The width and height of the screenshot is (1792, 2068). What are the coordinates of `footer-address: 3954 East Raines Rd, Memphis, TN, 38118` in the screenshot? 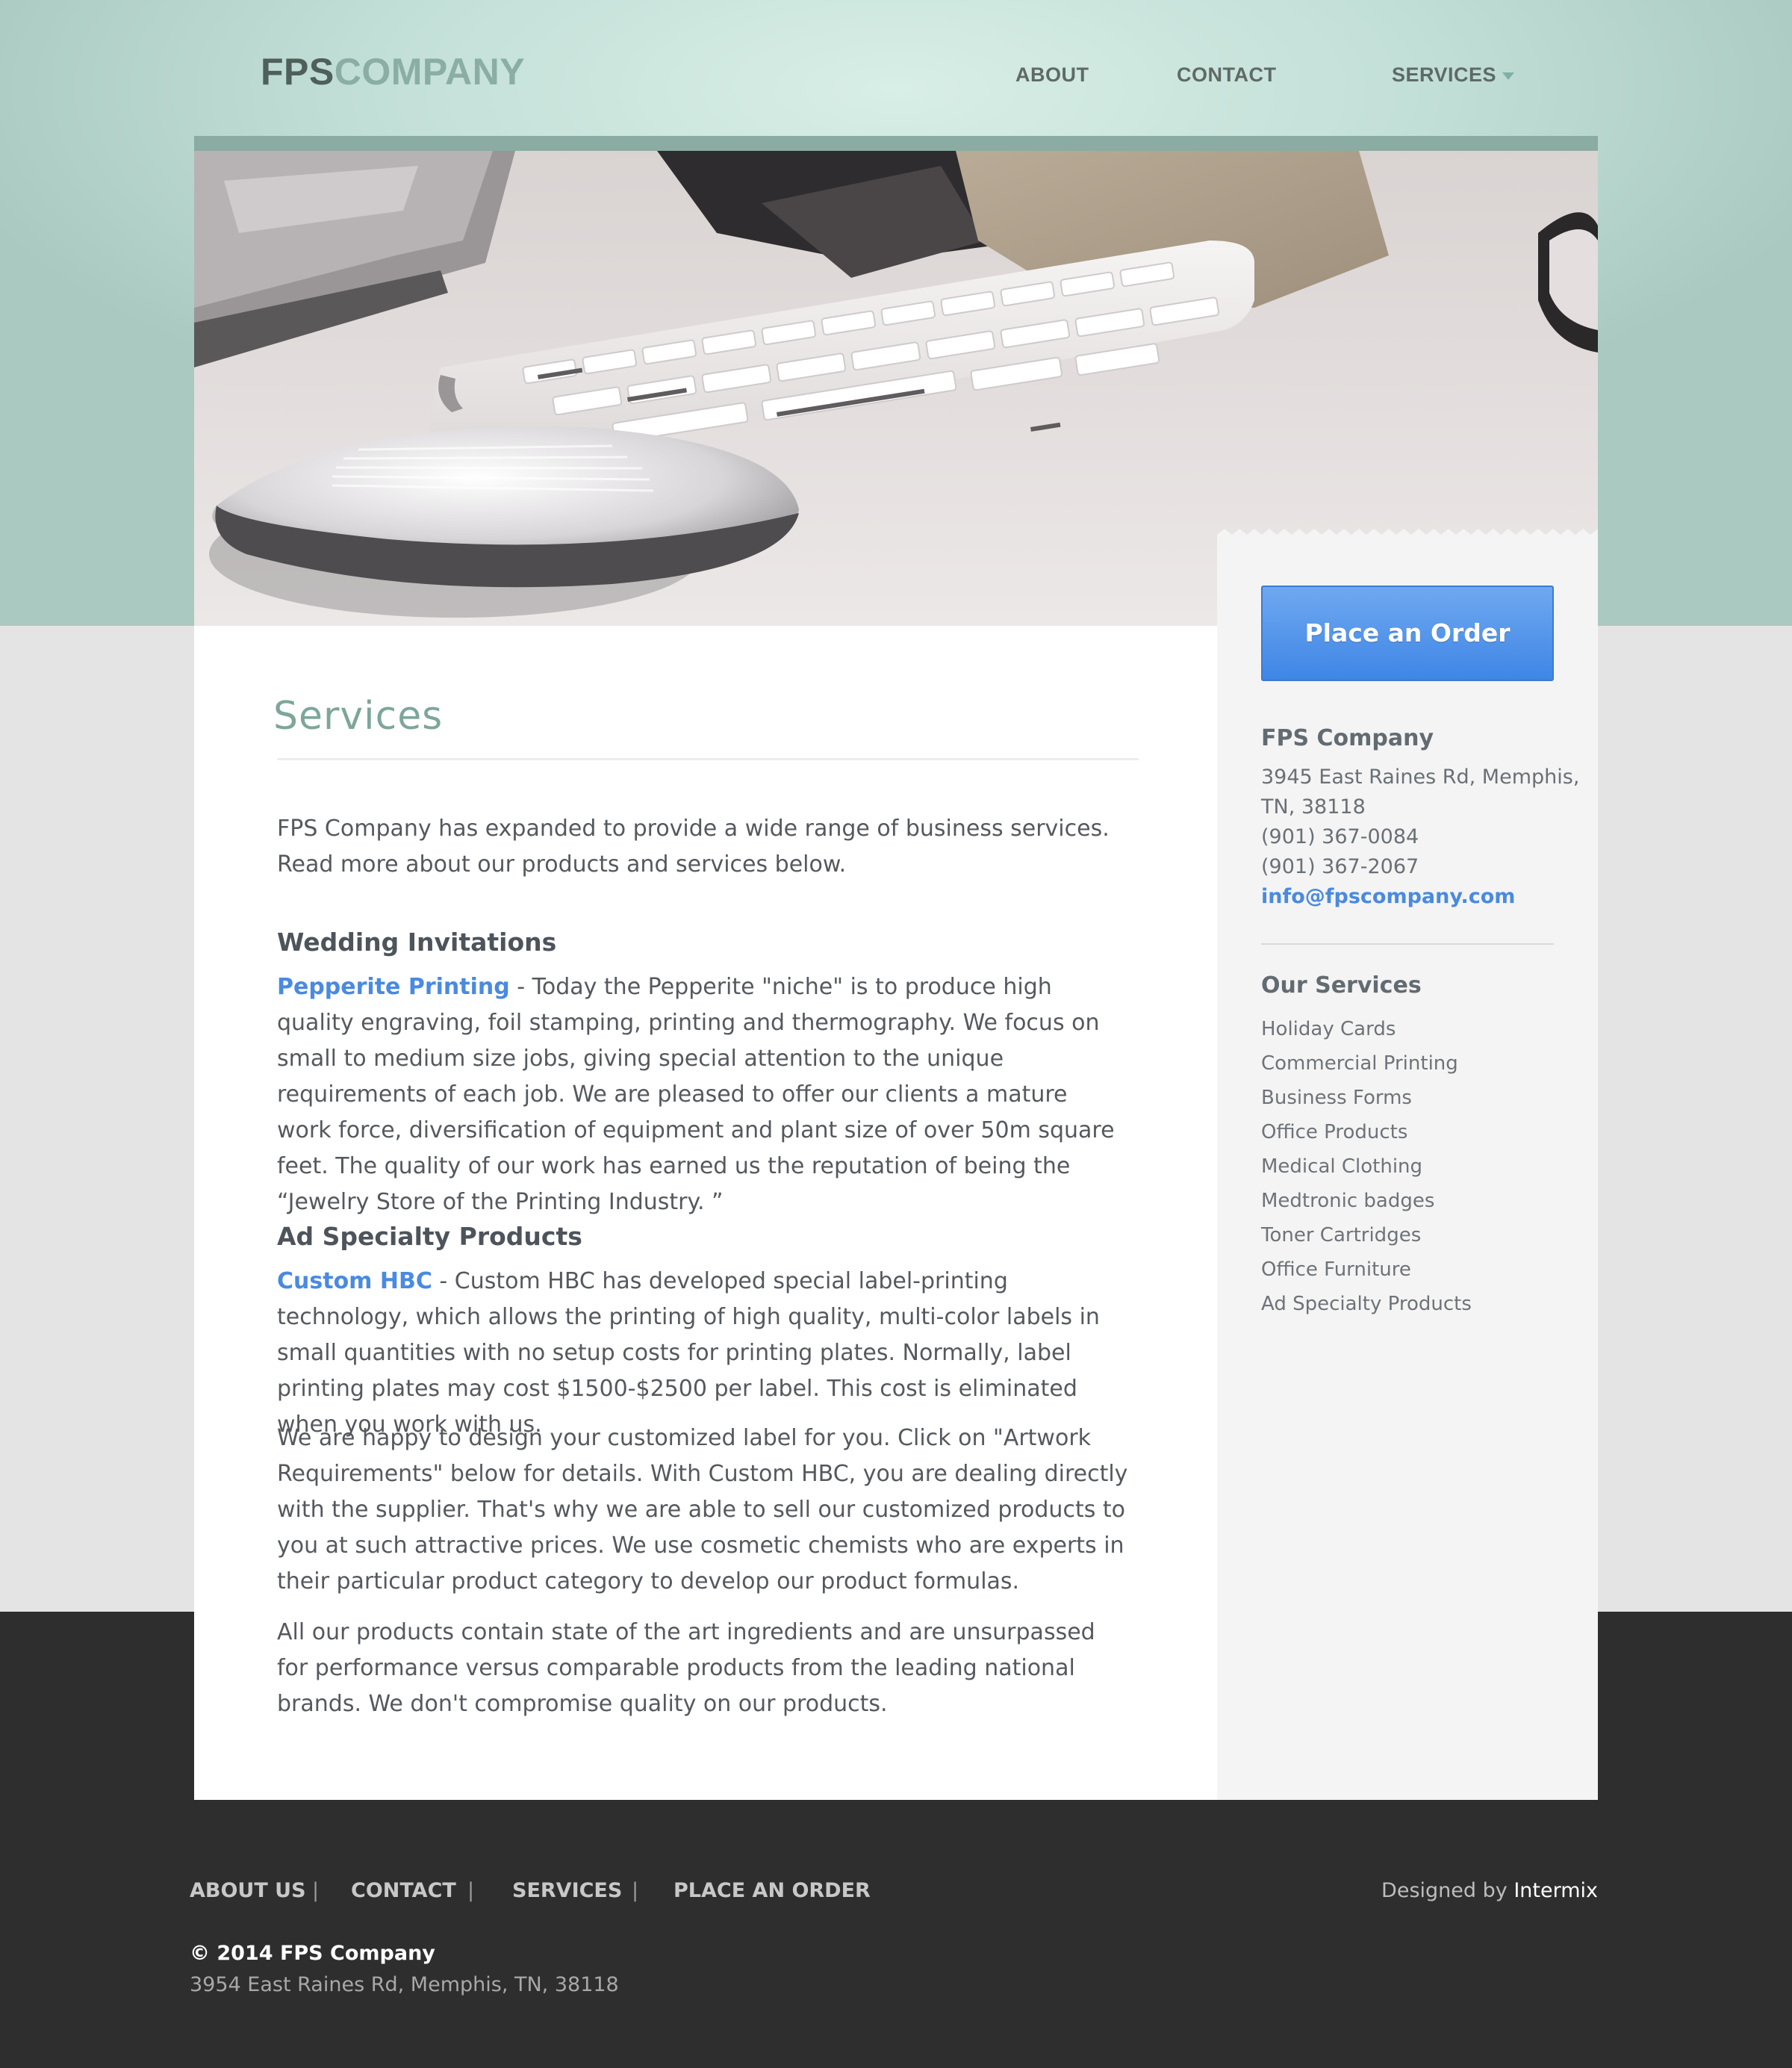 It's located at (405, 1985).